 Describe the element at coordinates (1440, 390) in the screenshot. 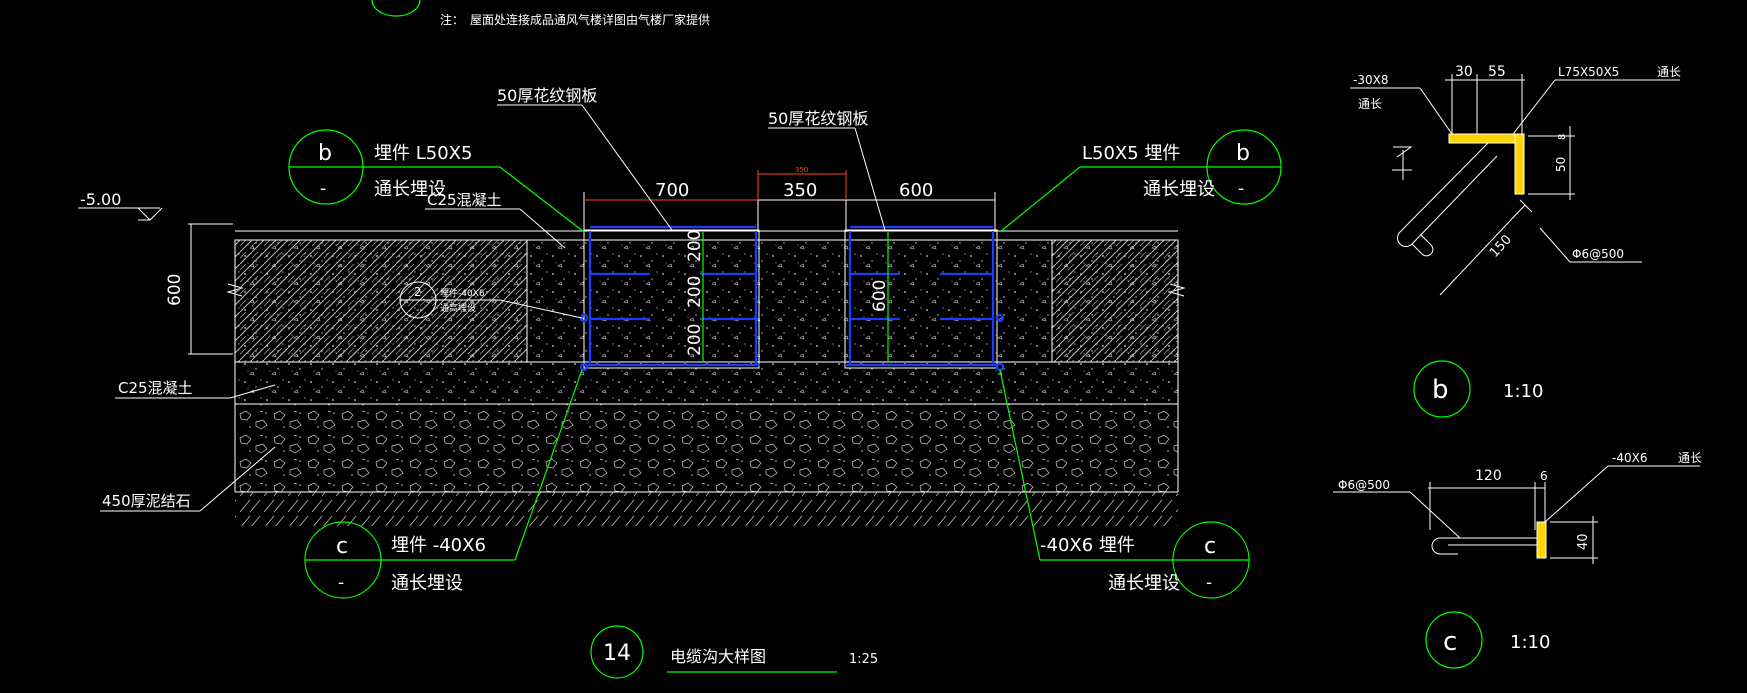

I see `detail-b-letter: b` at that location.